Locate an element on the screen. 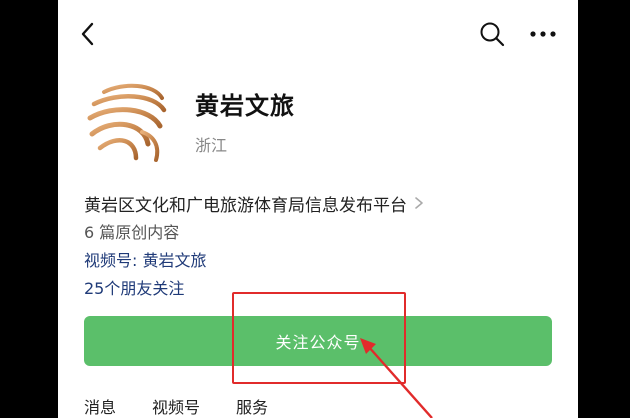 This screenshot has height=418, width=630. friends-following-link: 25个朋友关注 is located at coordinates (134, 287).